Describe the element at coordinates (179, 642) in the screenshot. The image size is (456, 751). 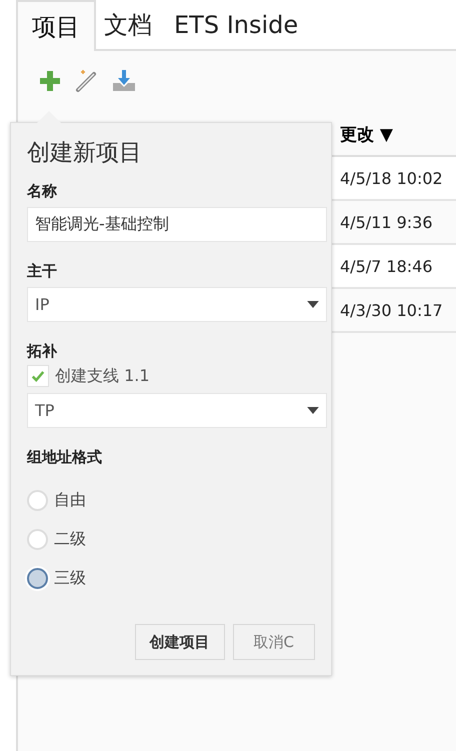
I see `dialog-button: 创建项目` at that location.